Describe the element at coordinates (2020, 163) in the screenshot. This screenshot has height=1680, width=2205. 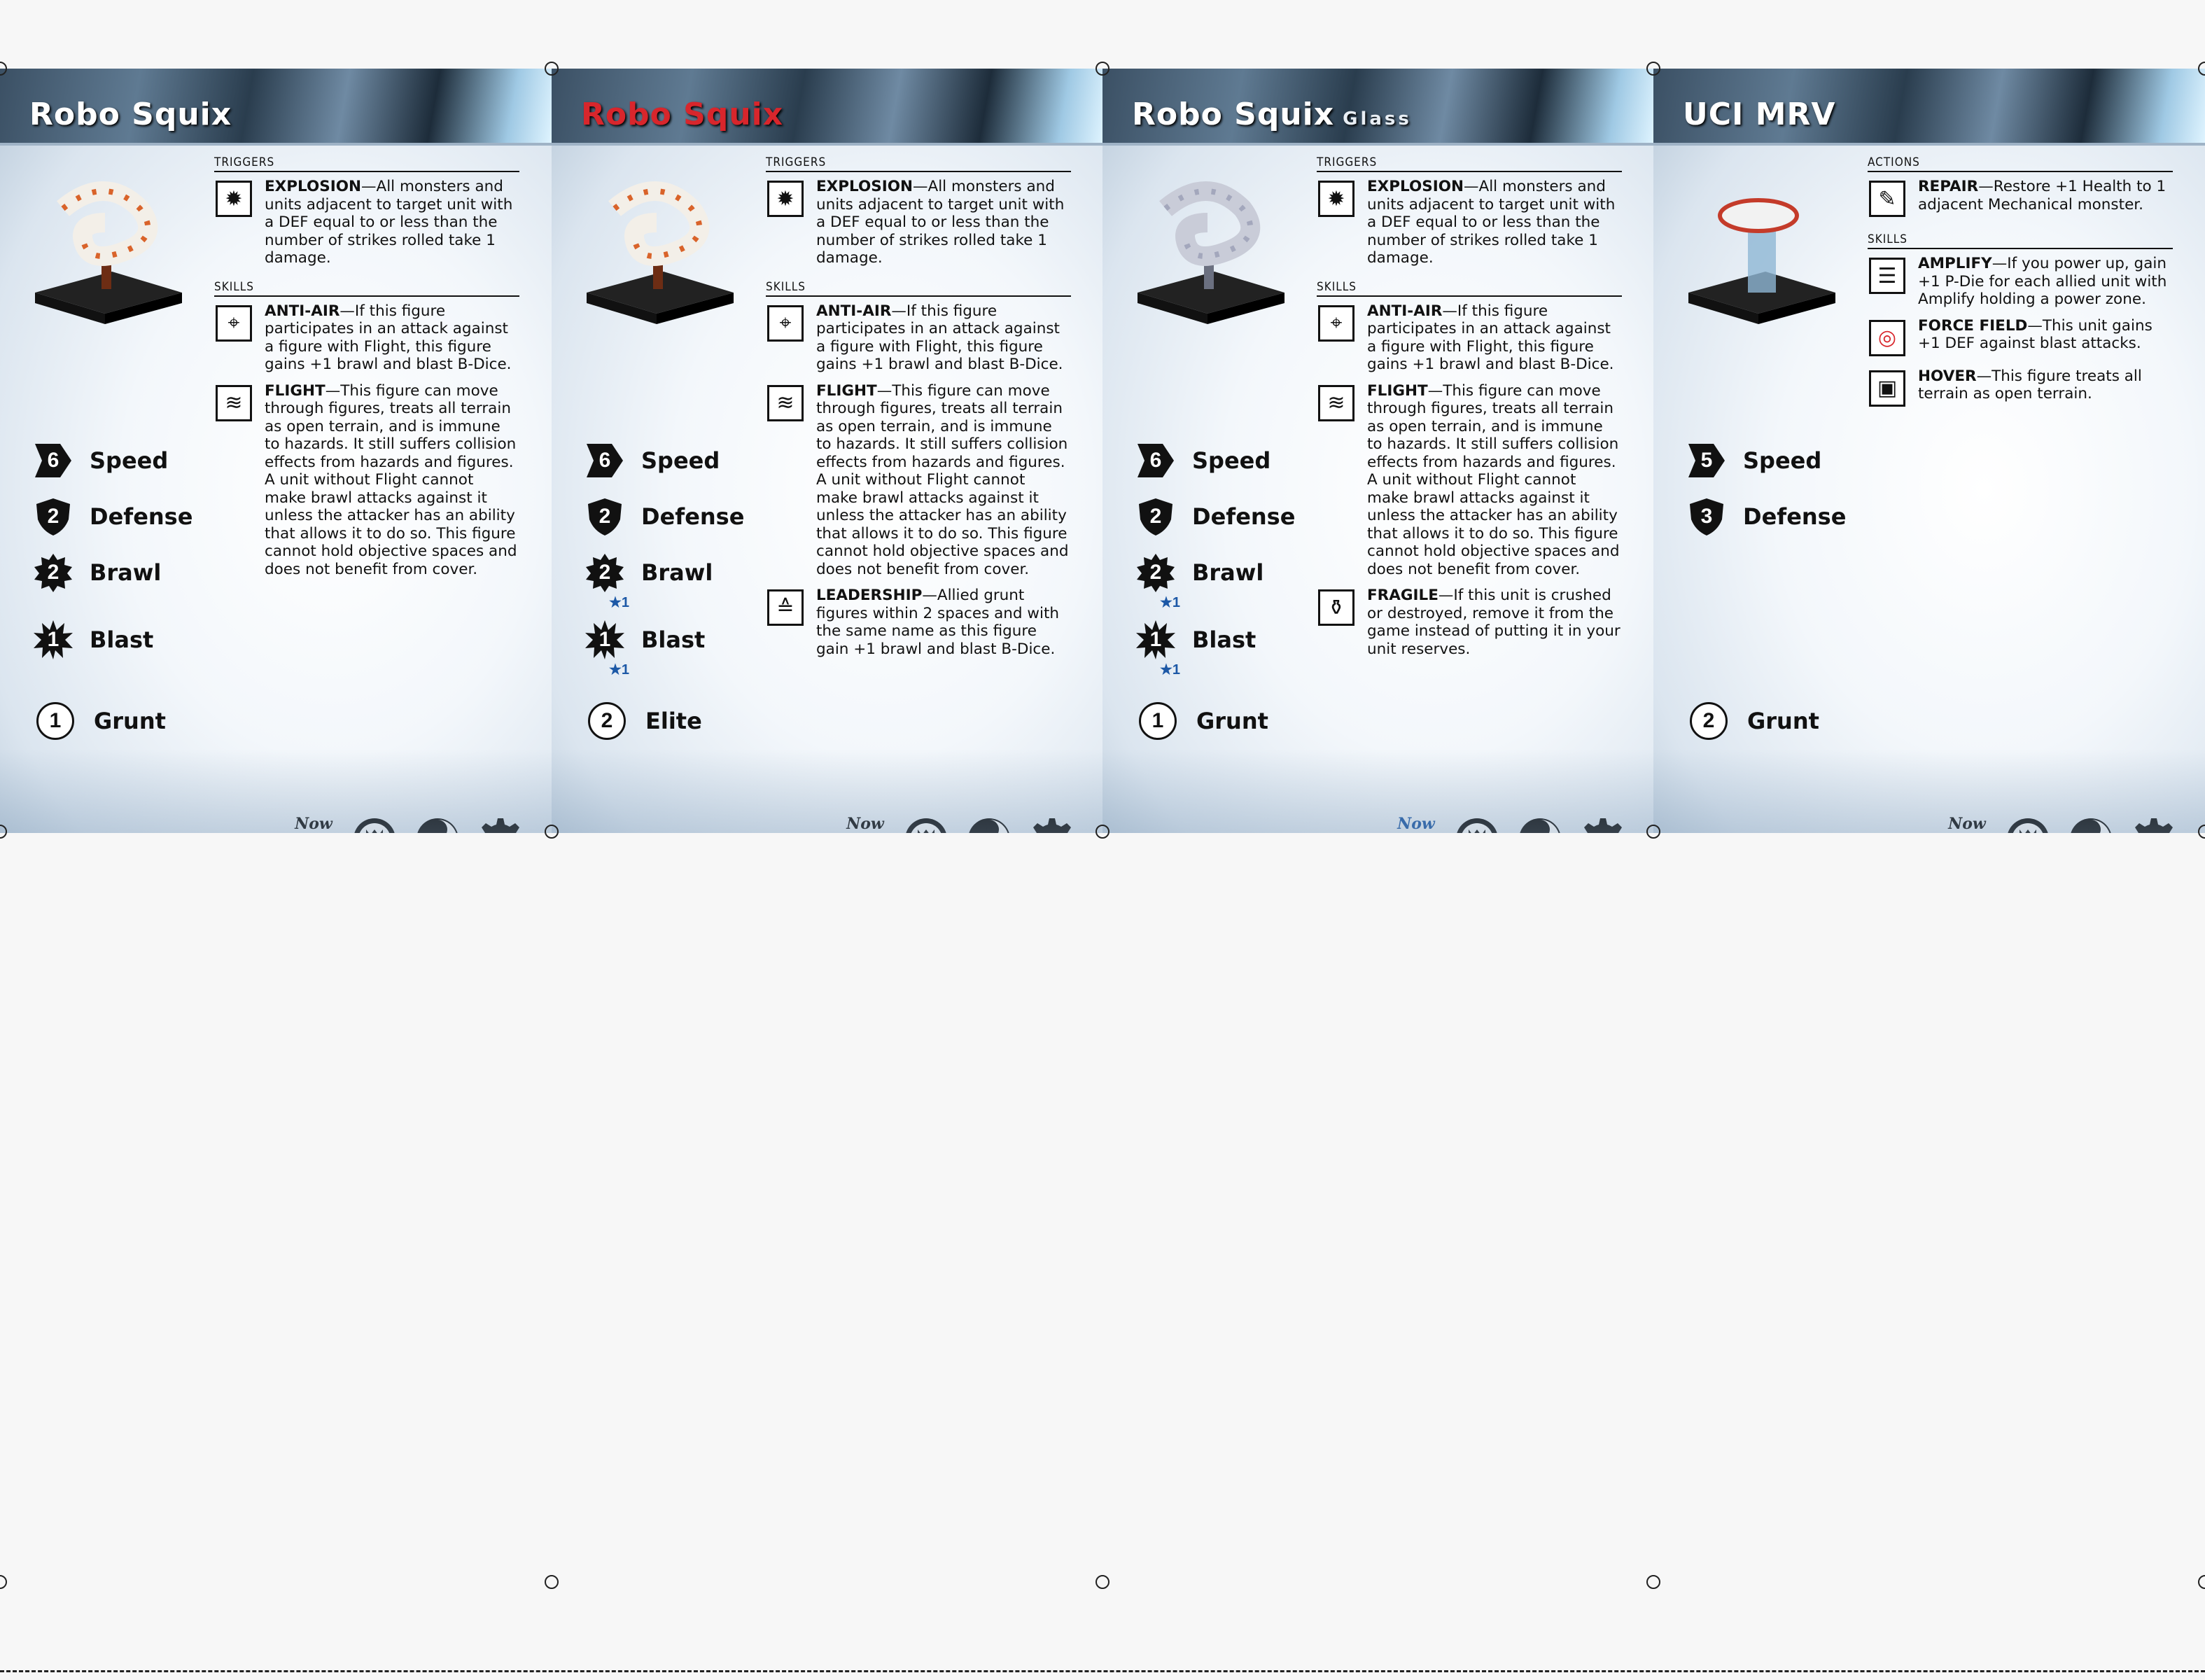
I see `section-heading: ACTIONS` at that location.